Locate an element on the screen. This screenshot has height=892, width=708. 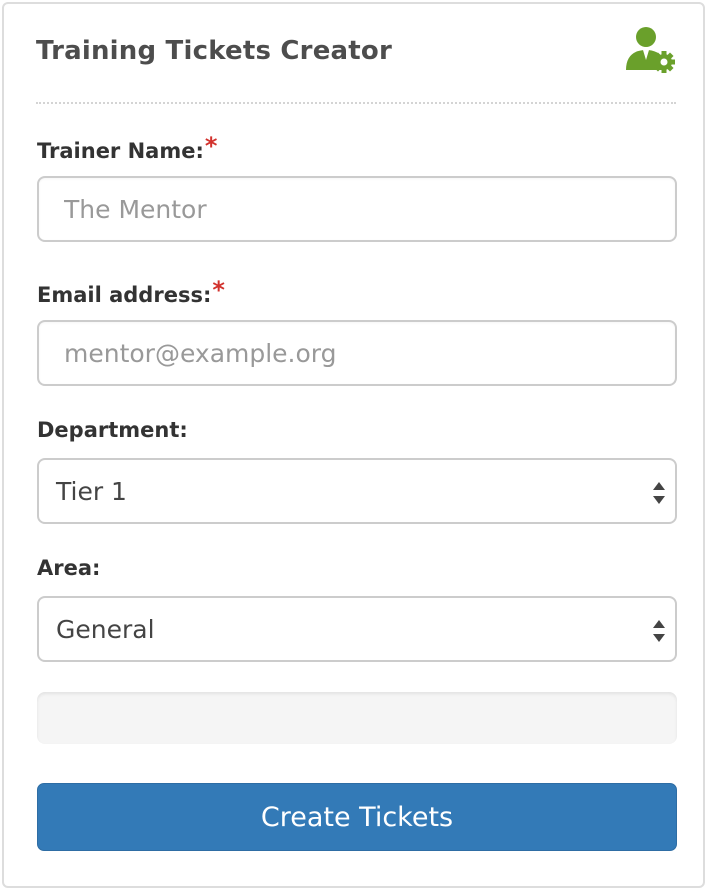
trainer-name-label: Trainer Name:* is located at coordinates (127, 148).